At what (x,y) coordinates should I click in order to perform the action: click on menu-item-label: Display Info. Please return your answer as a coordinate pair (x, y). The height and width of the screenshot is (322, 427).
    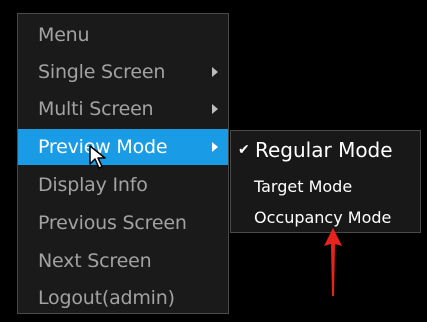
    Looking at the image, I should click on (93, 185).